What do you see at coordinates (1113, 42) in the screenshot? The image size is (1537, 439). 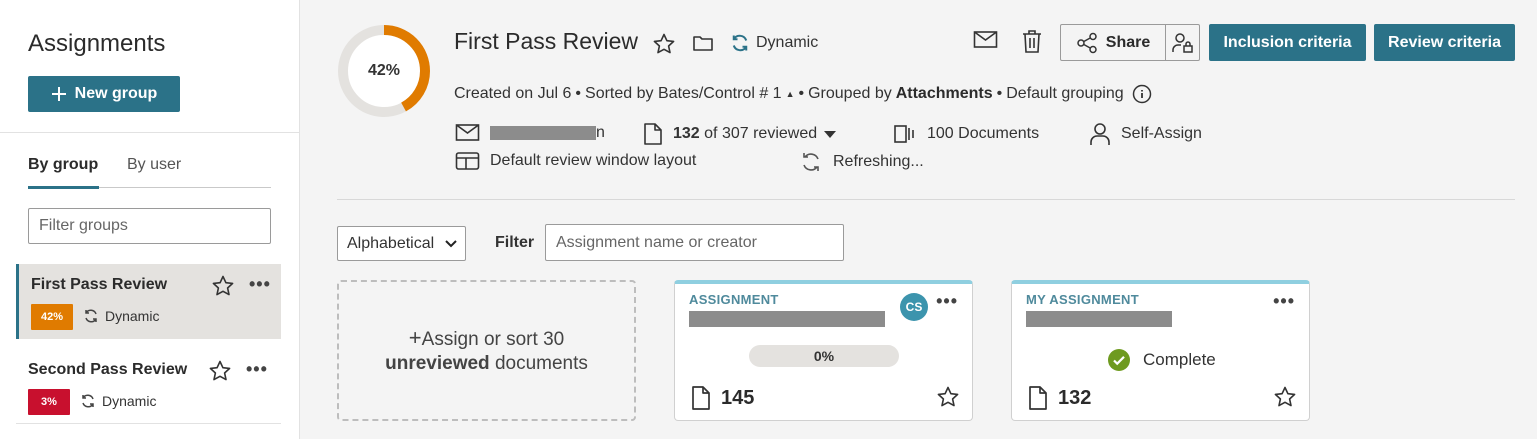 I see `share-button: Share` at bounding box center [1113, 42].